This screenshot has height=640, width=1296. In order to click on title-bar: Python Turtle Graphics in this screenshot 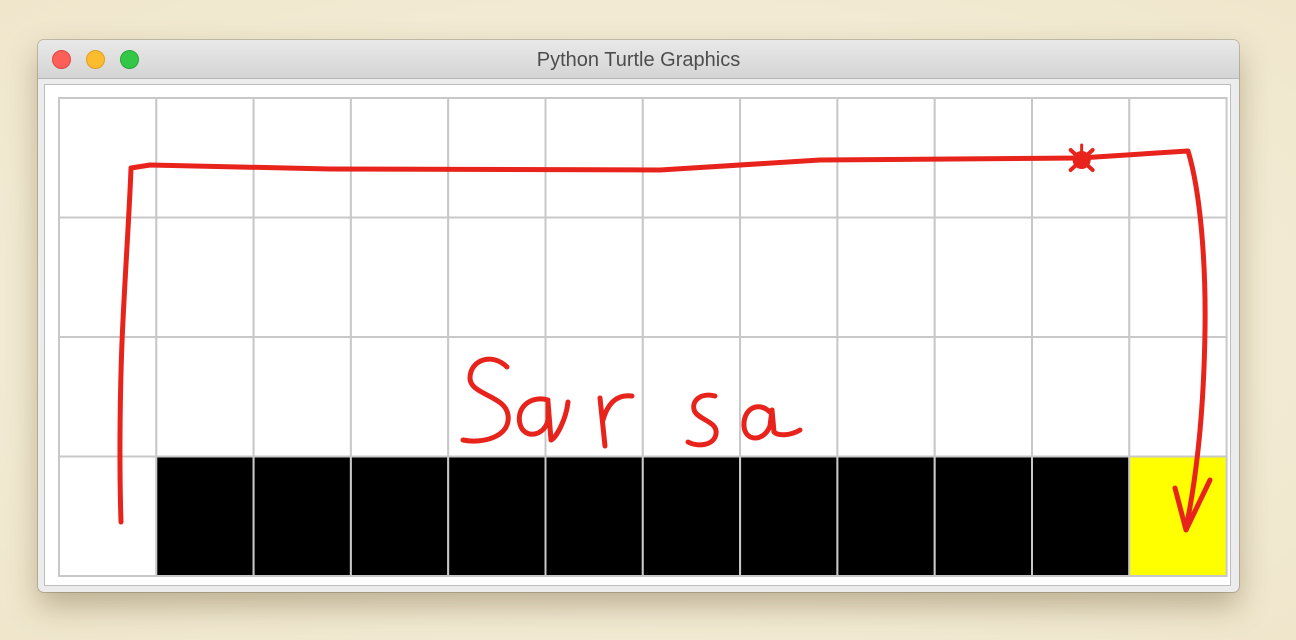, I will do `click(638, 59)`.